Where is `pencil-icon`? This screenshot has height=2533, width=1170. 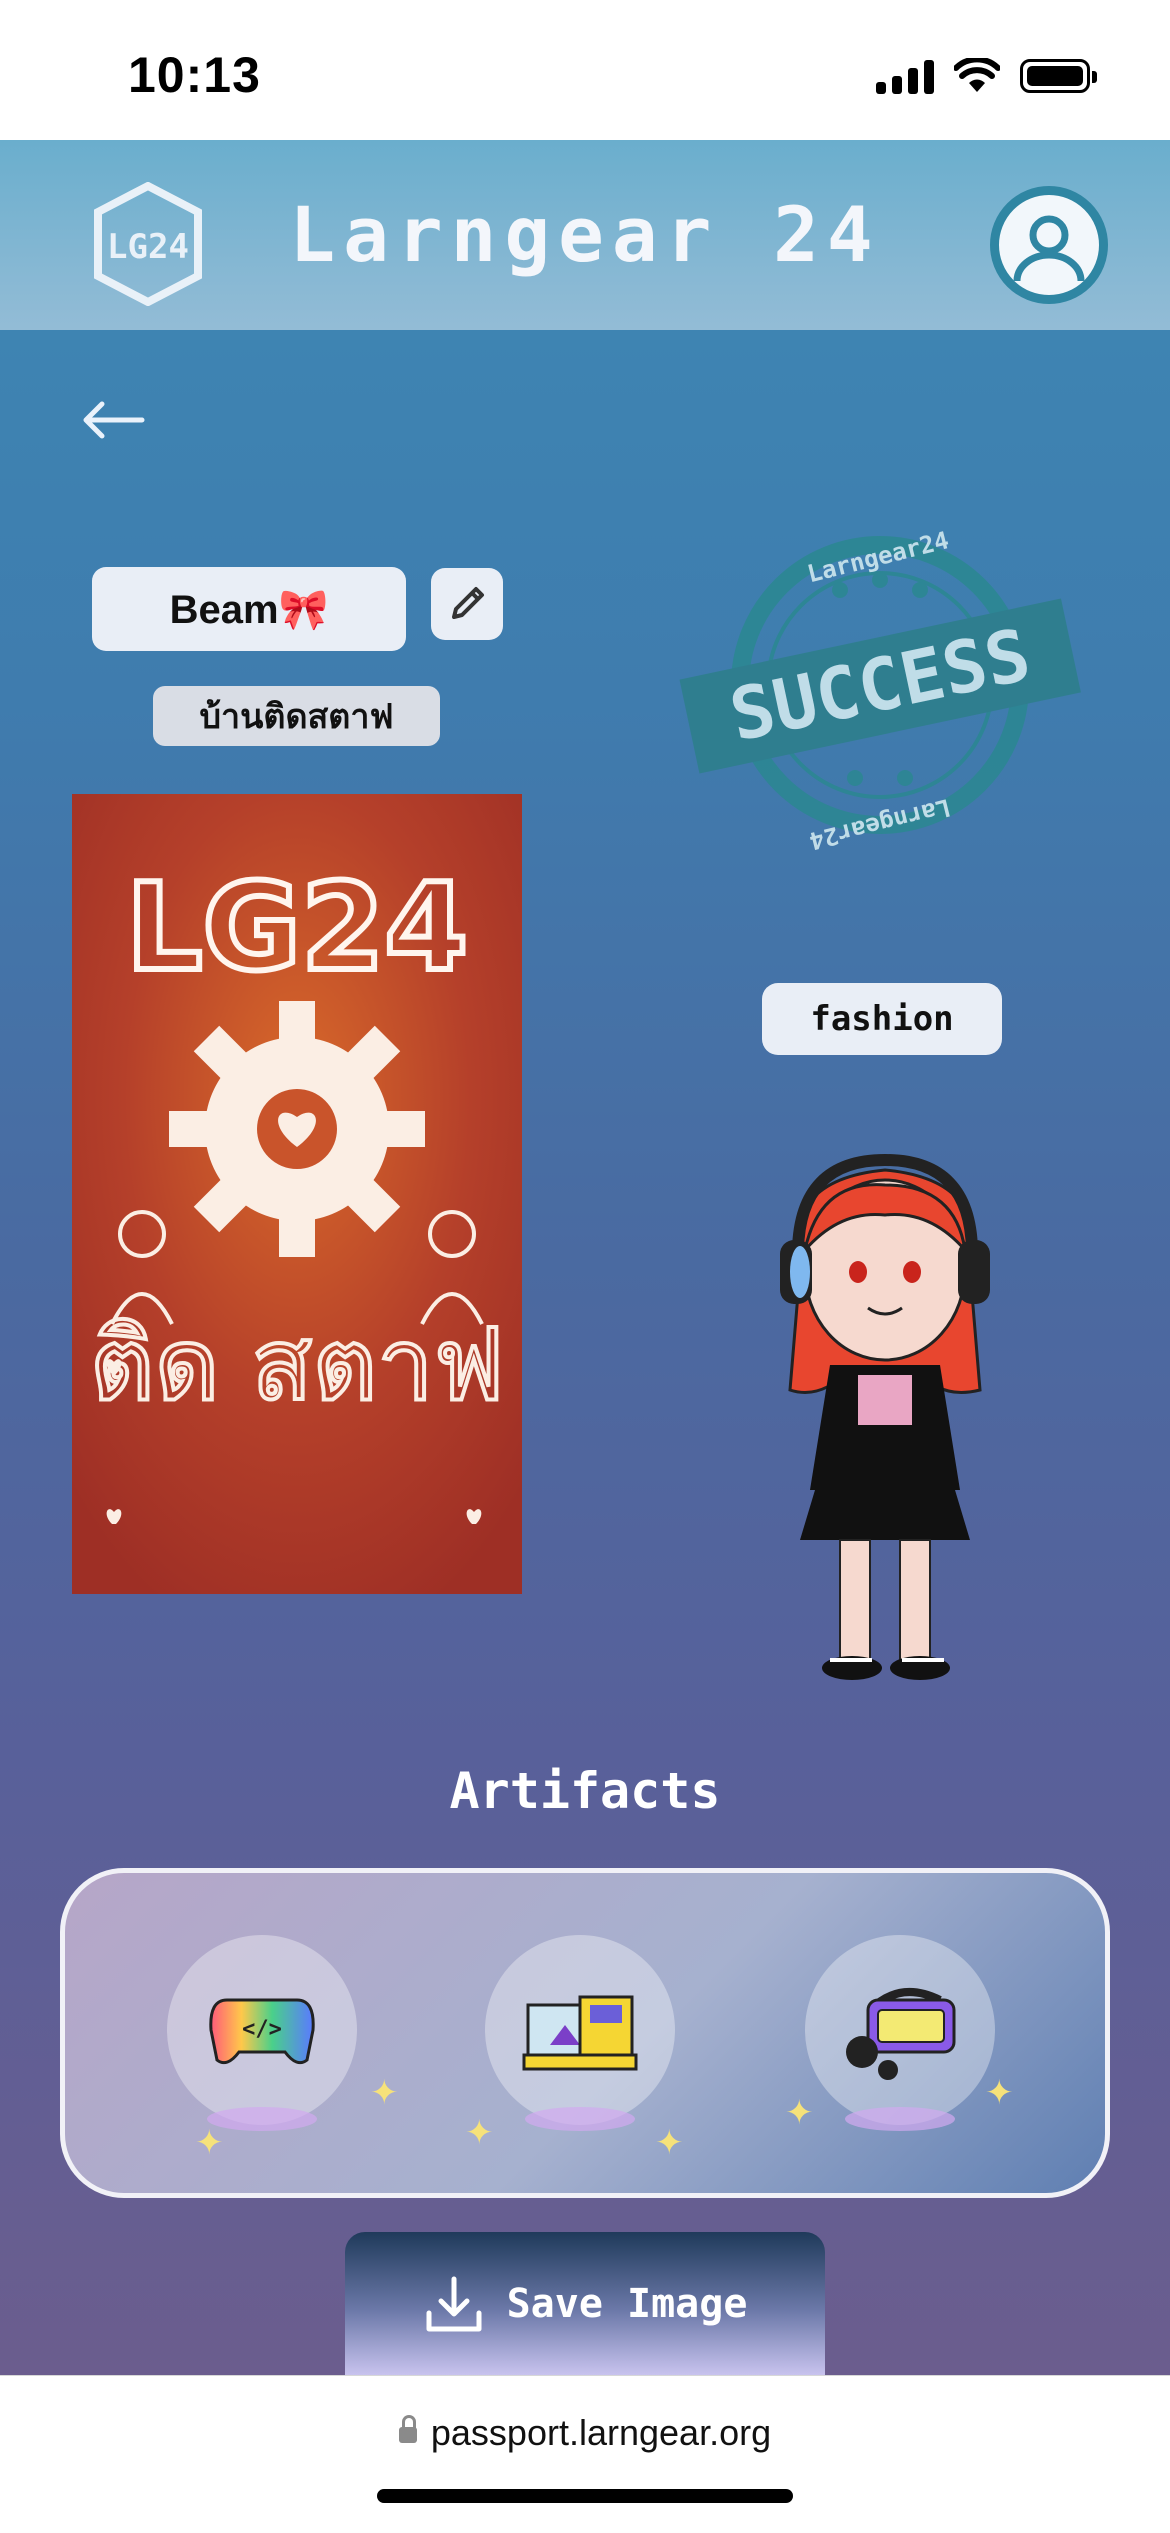
pencil-icon is located at coordinates (468, 603).